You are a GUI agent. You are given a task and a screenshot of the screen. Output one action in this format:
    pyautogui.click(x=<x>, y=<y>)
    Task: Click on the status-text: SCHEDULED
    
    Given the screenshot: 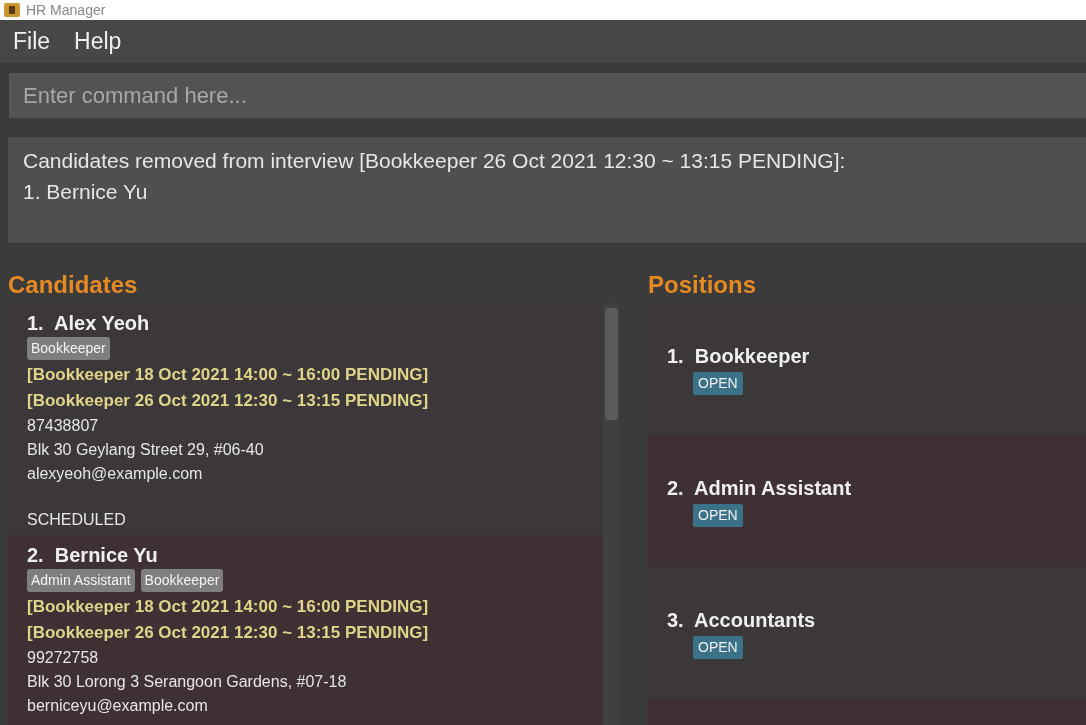 What is the action you would take?
    pyautogui.click(x=77, y=520)
    